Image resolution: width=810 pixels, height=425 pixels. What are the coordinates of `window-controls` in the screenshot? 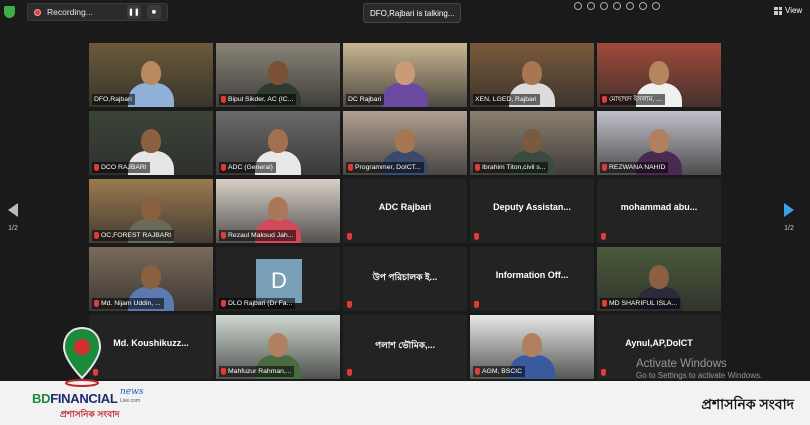 It's located at (617, 6).